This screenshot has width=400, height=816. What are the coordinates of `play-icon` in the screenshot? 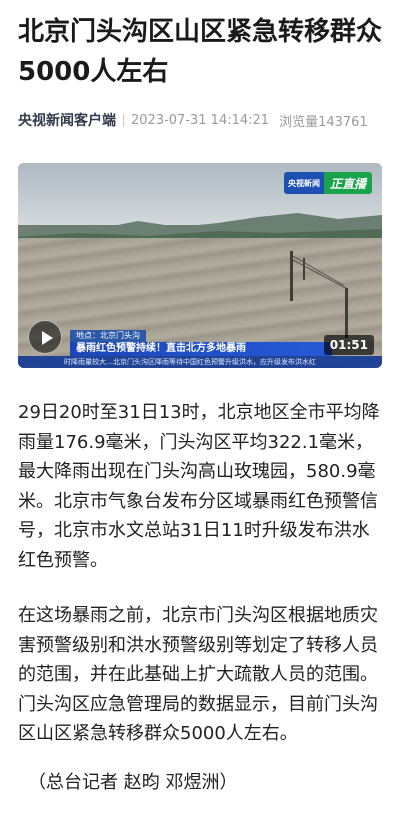 It's located at (47, 338).